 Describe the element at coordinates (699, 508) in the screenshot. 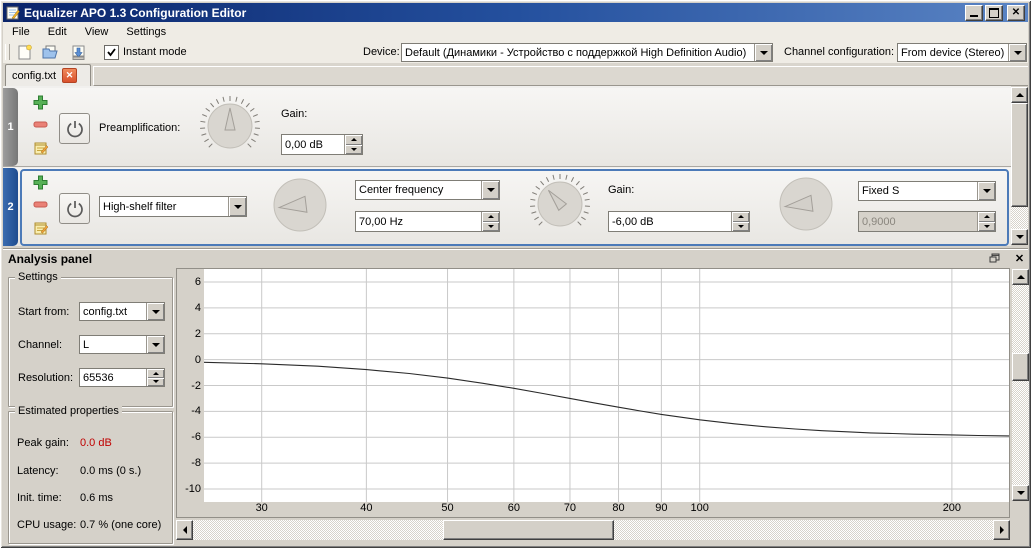

I see `x-tick-label: 100` at that location.